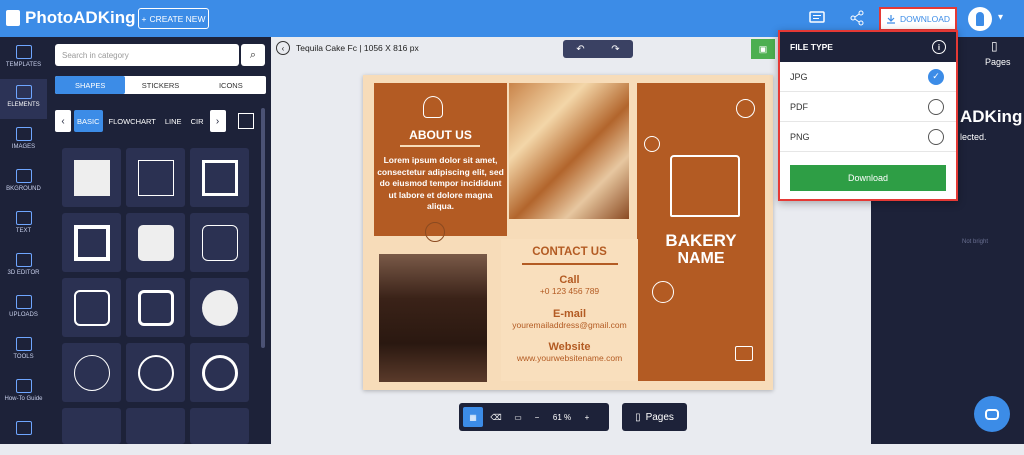 The width and height of the screenshot is (1024, 455). What do you see at coordinates (63, 121) in the screenshot?
I see `chevron-left-icon: ‹` at bounding box center [63, 121].